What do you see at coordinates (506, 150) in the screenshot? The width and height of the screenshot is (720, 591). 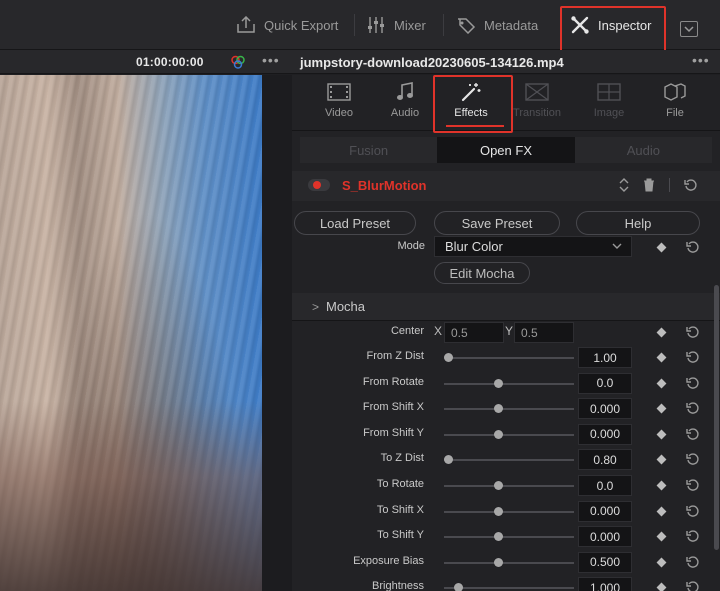 I see `subtab-open-fx: Open FX` at bounding box center [506, 150].